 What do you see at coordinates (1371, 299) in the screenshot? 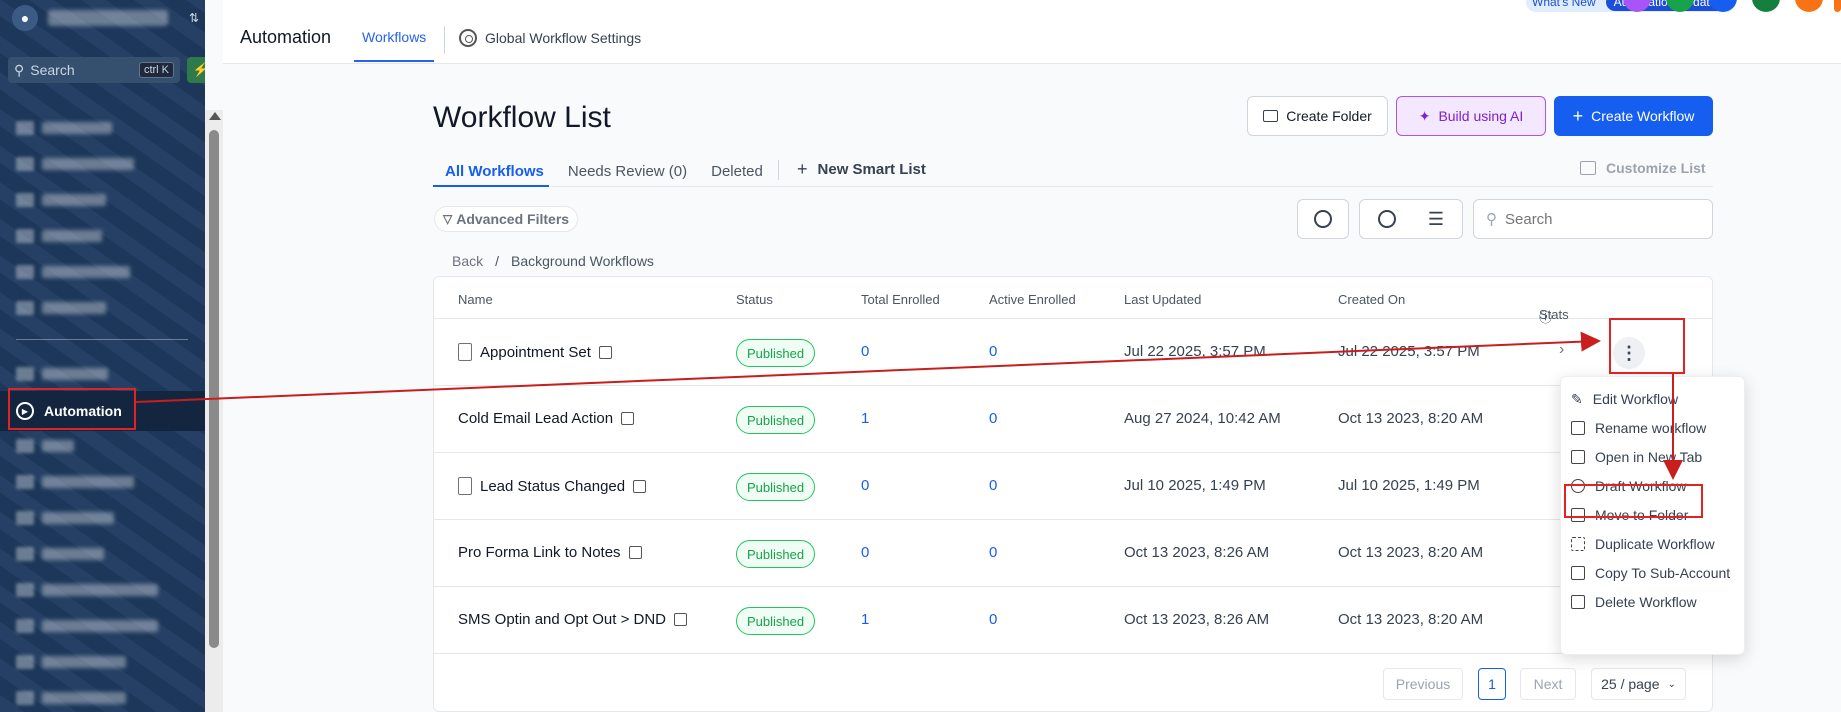
I see `column-header-created-on: Created On` at bounding box center [1371, 299].